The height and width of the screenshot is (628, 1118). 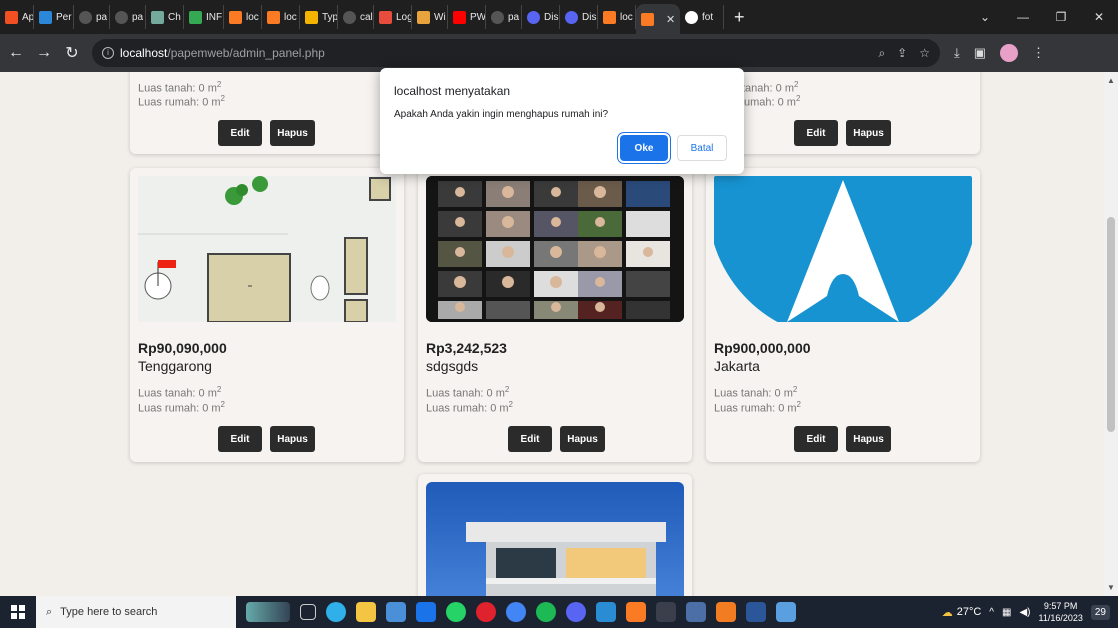 I want to click on news-widget-icon, so click(x=268, y=612).